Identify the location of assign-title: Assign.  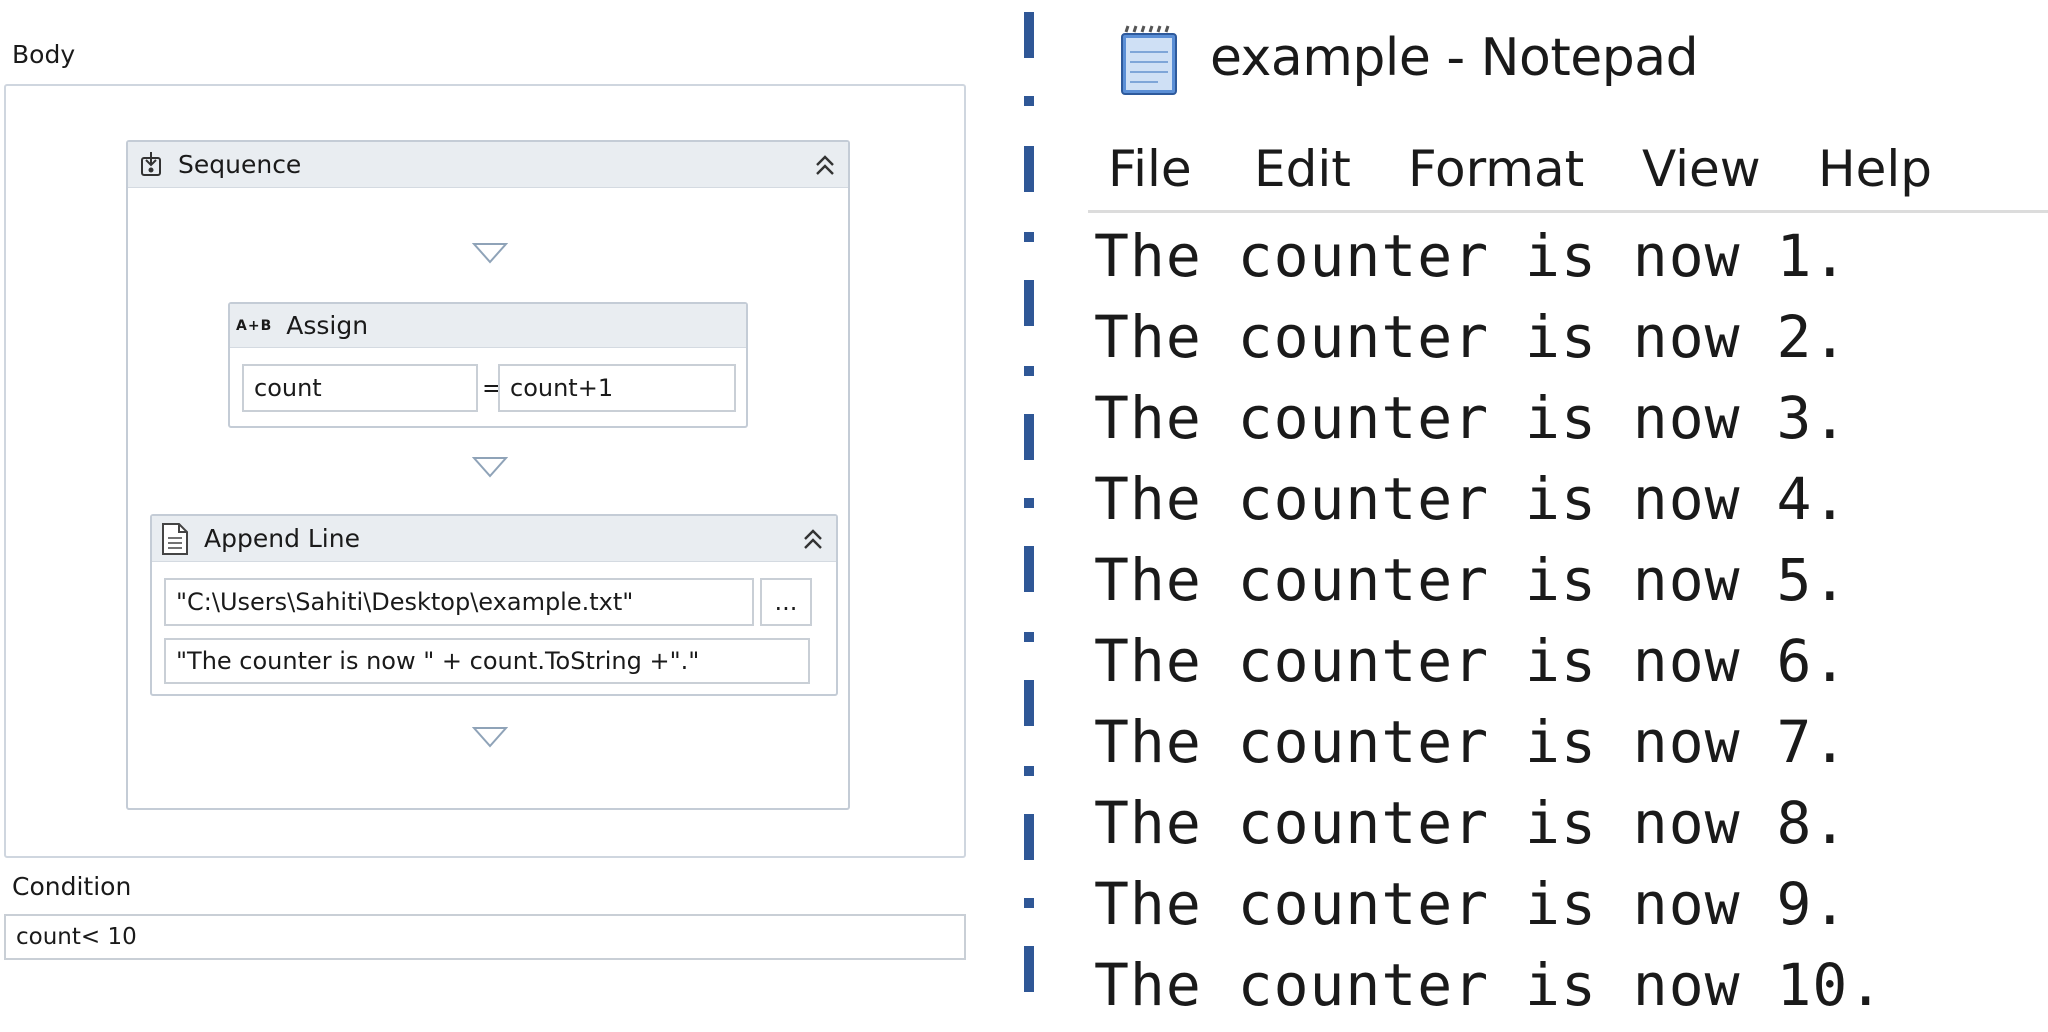
(327, 325).